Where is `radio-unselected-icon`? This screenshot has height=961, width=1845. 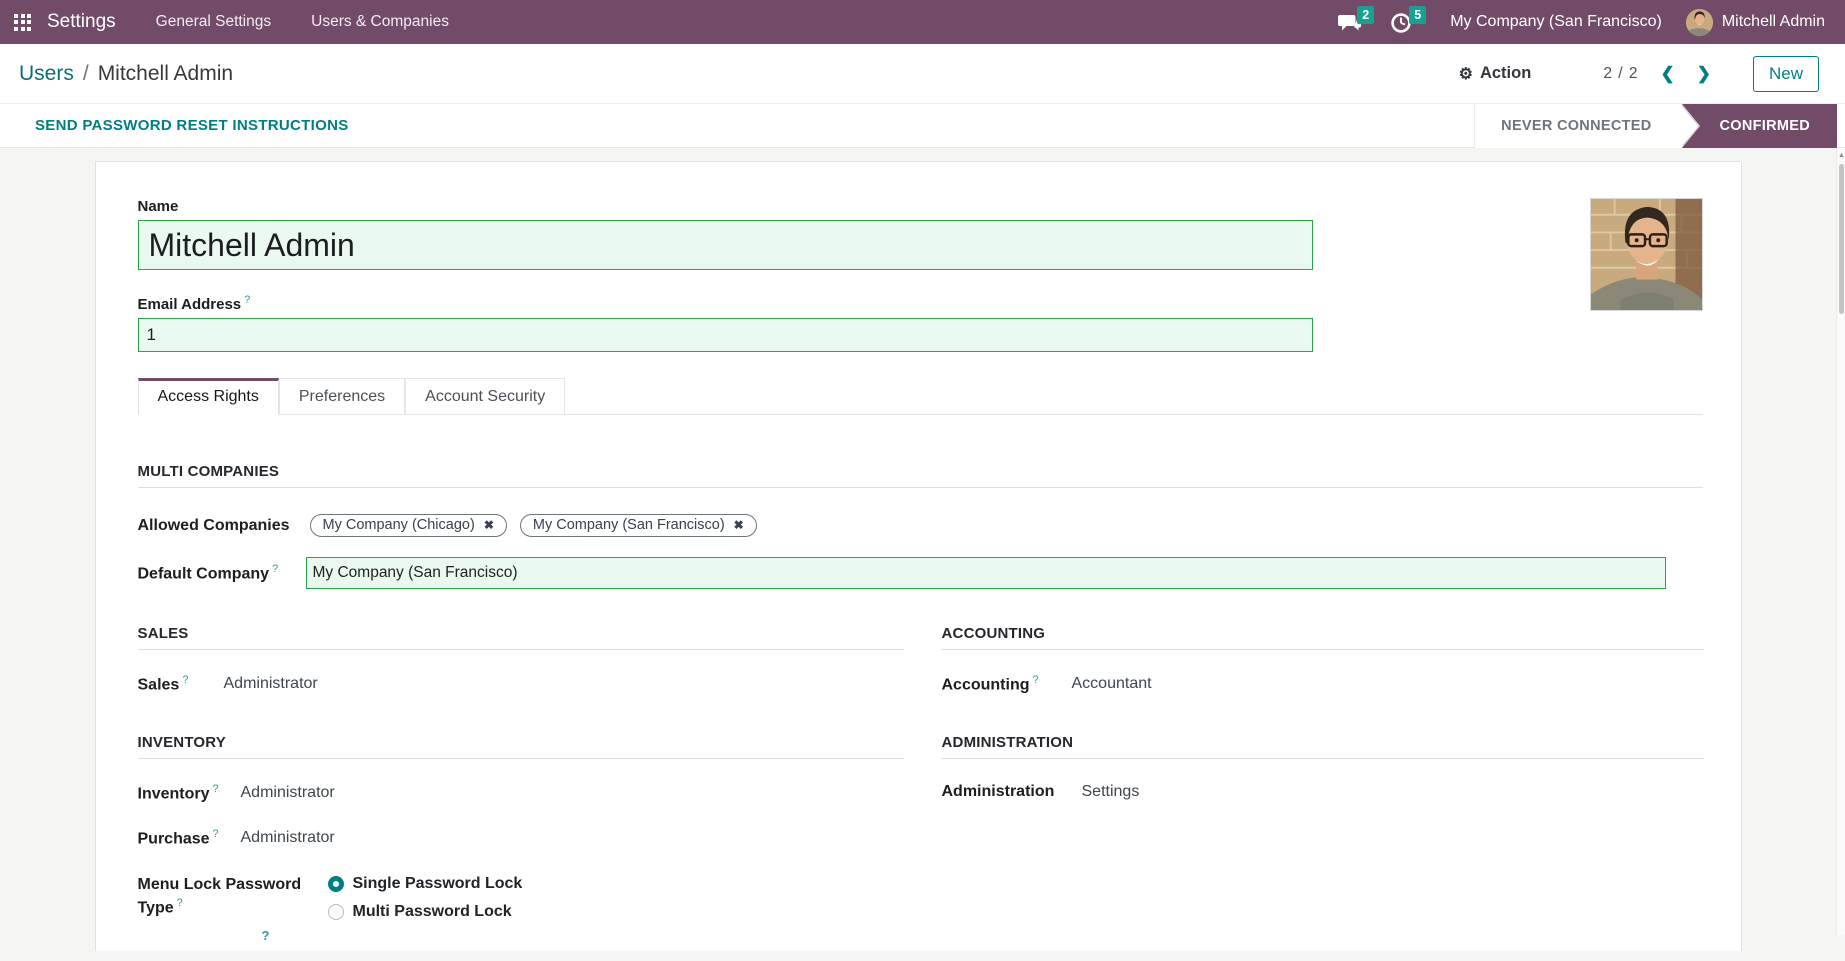
radio-unselected-icon is located at coordinates (336, 912).